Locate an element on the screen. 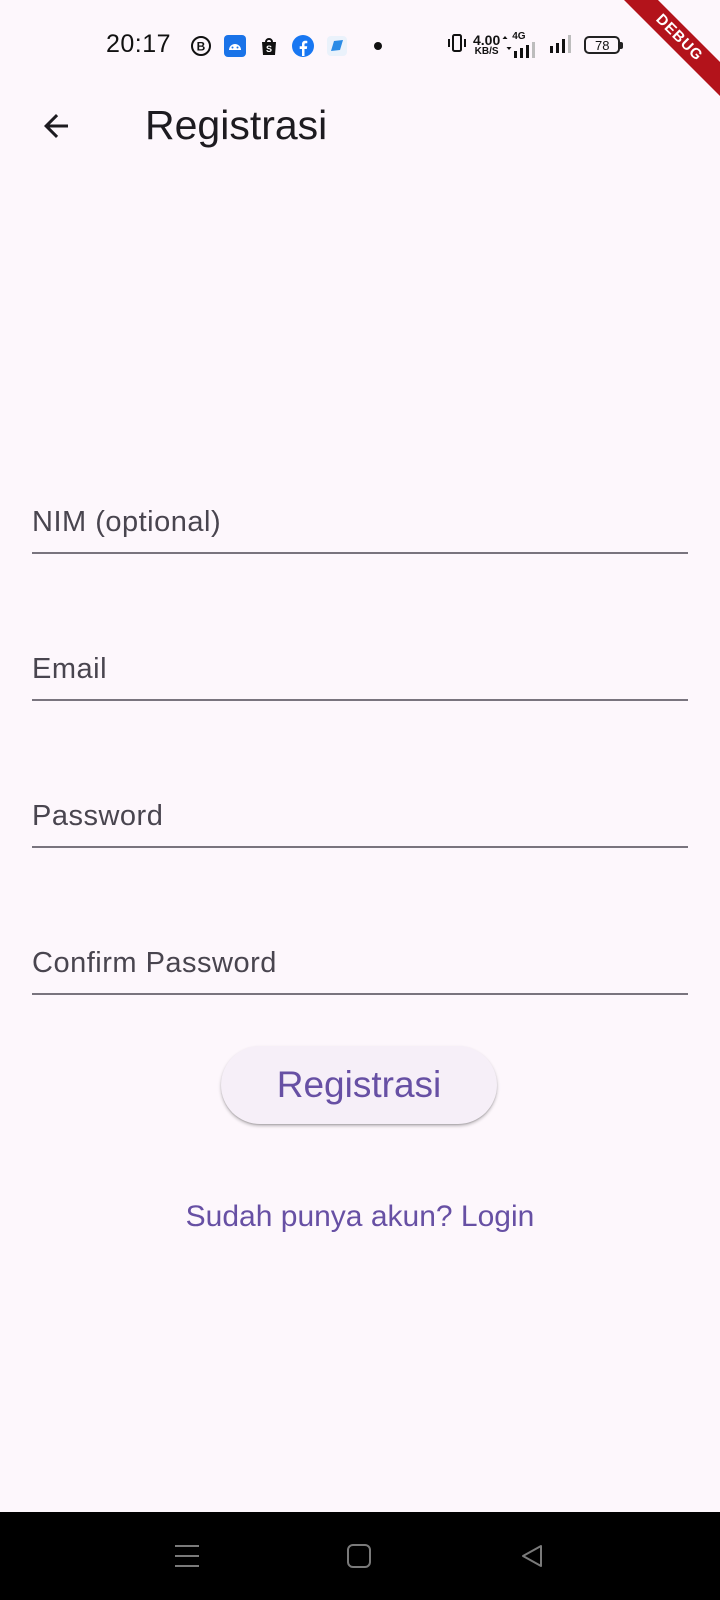  register-button: Registrasi is located at coordinates (359, 1085).